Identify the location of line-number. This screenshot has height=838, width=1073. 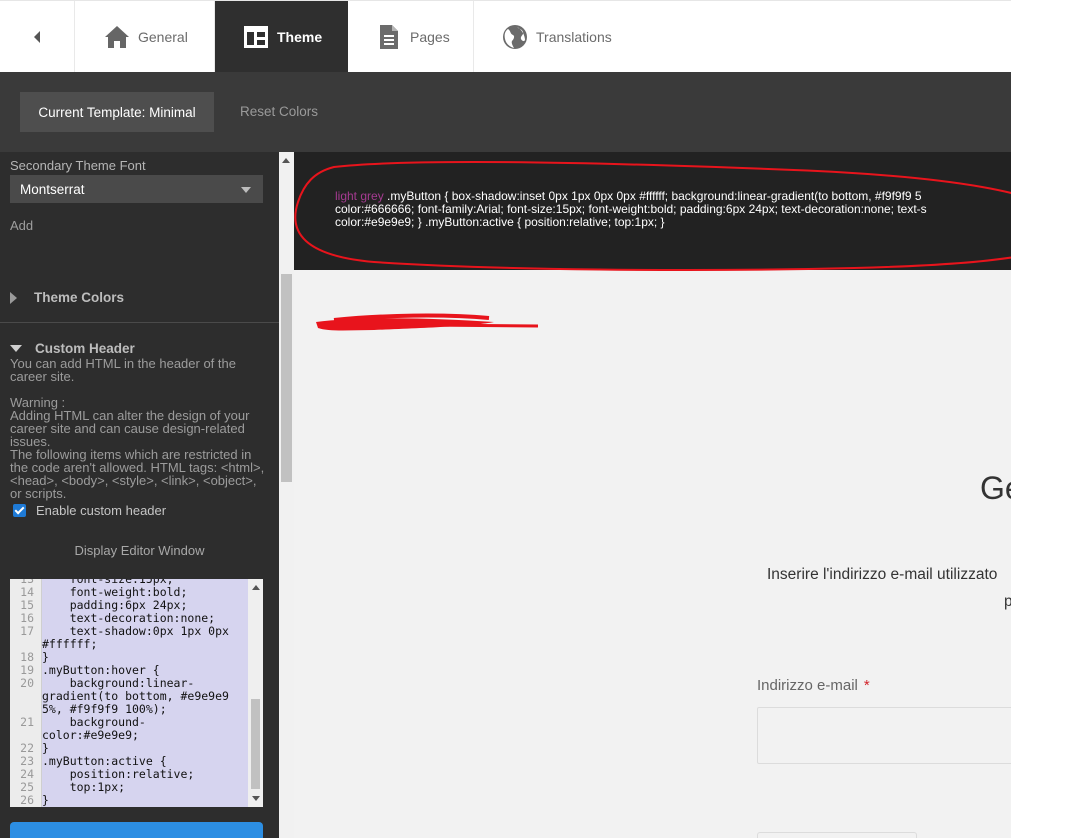
(24, 696).